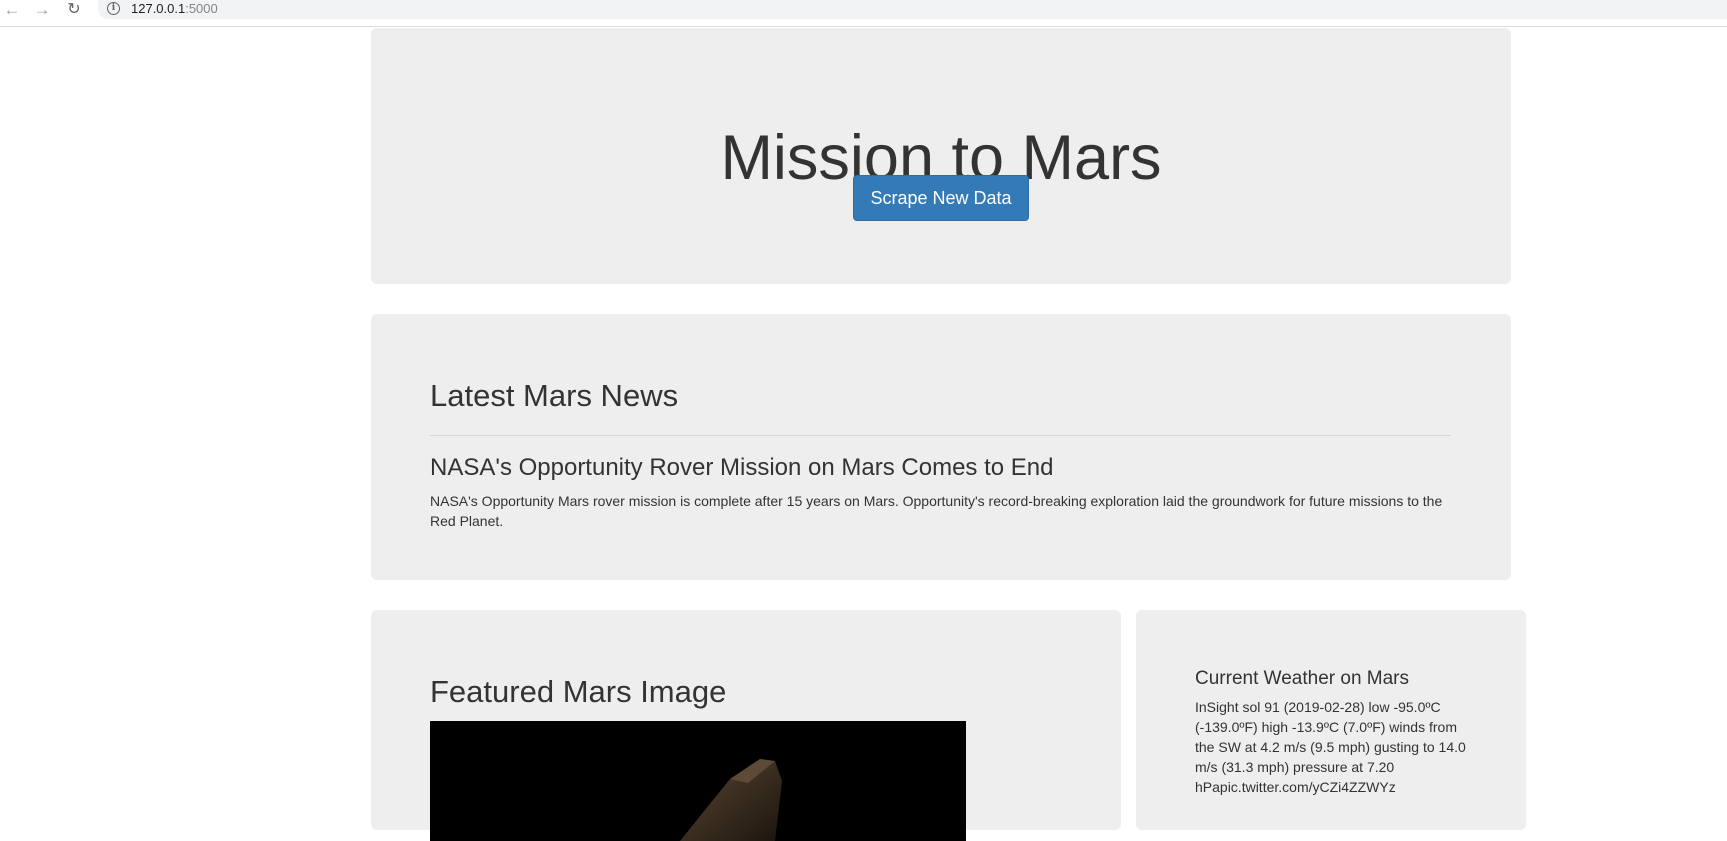 Image resolution: width=1727 pixels, height=841 pixels. I want to click on scrape-new-data-button: Scrape New Data, so click(941, 198).